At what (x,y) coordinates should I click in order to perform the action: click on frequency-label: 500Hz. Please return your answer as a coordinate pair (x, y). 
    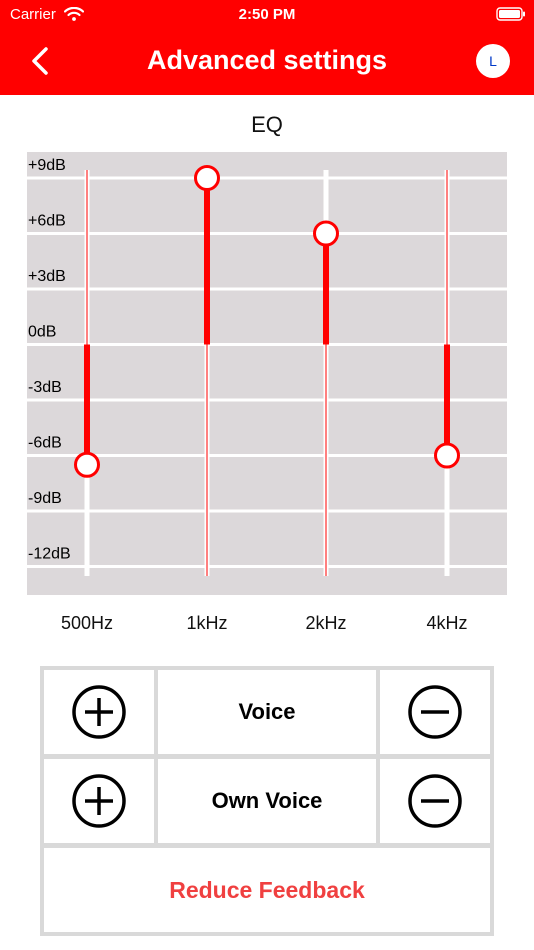
    Looking at the image, I should click on (87, 623).